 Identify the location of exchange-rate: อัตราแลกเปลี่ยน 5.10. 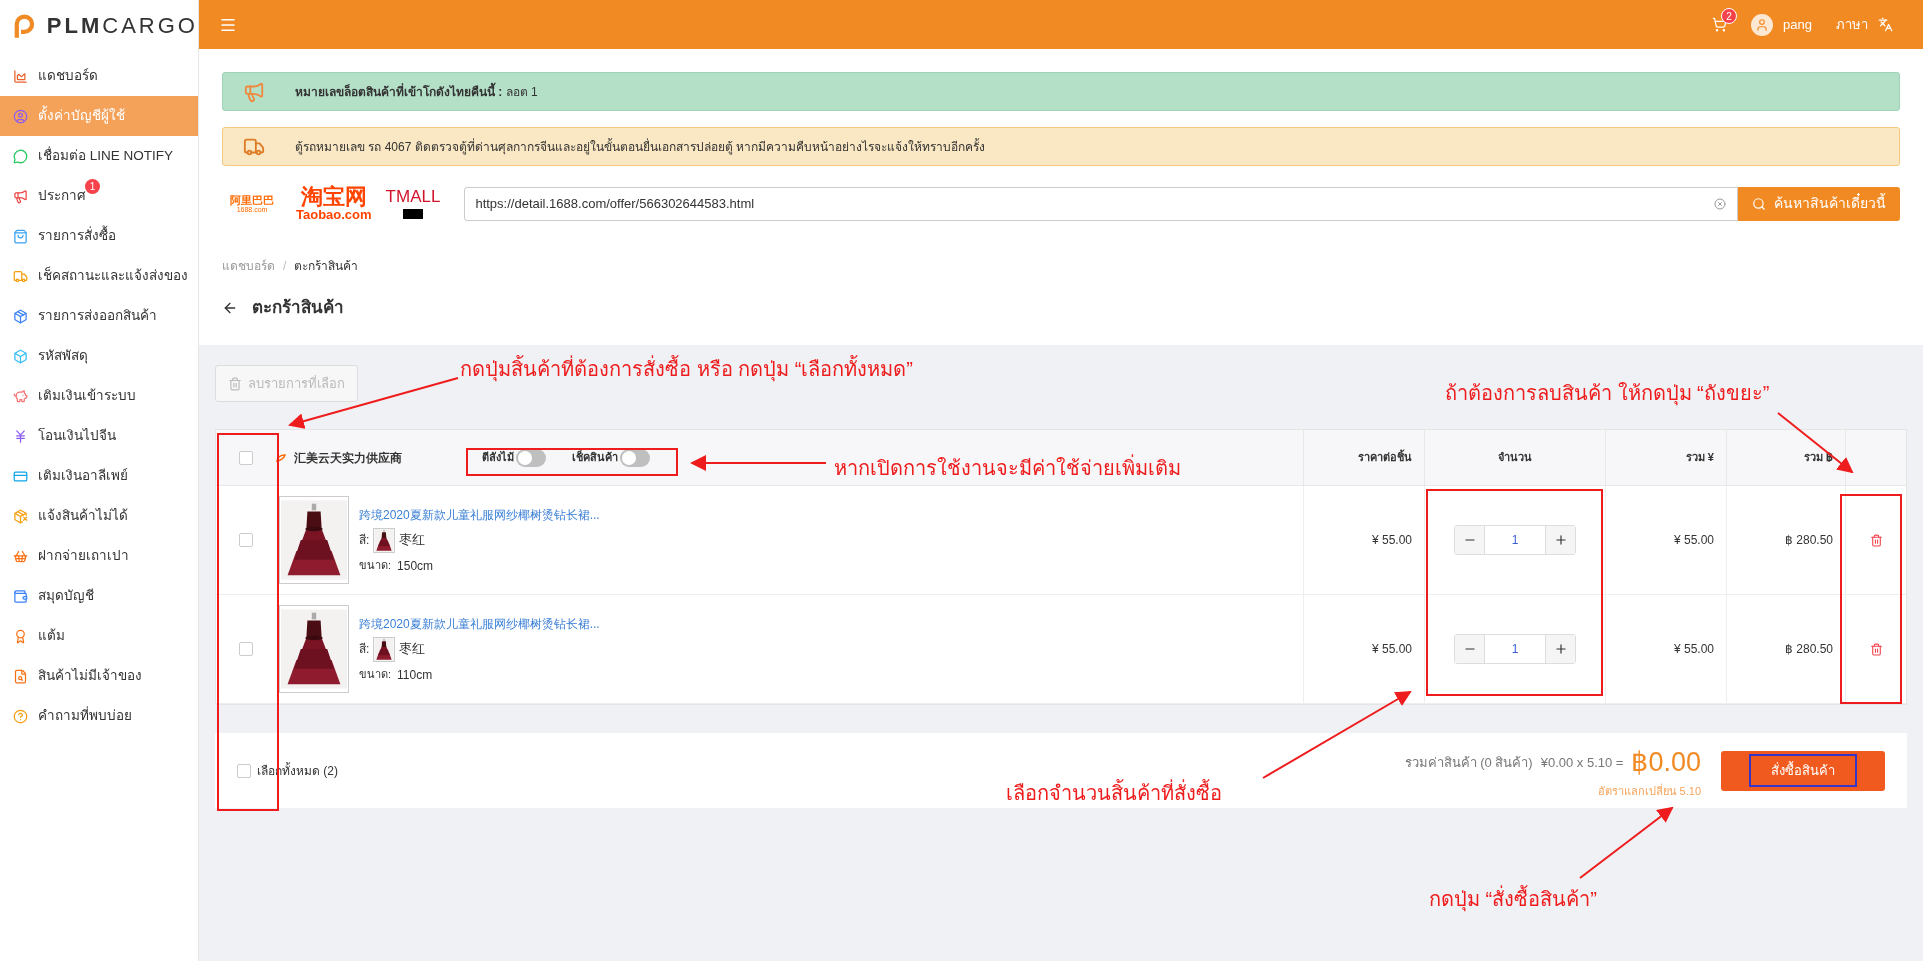
(1649, 790).